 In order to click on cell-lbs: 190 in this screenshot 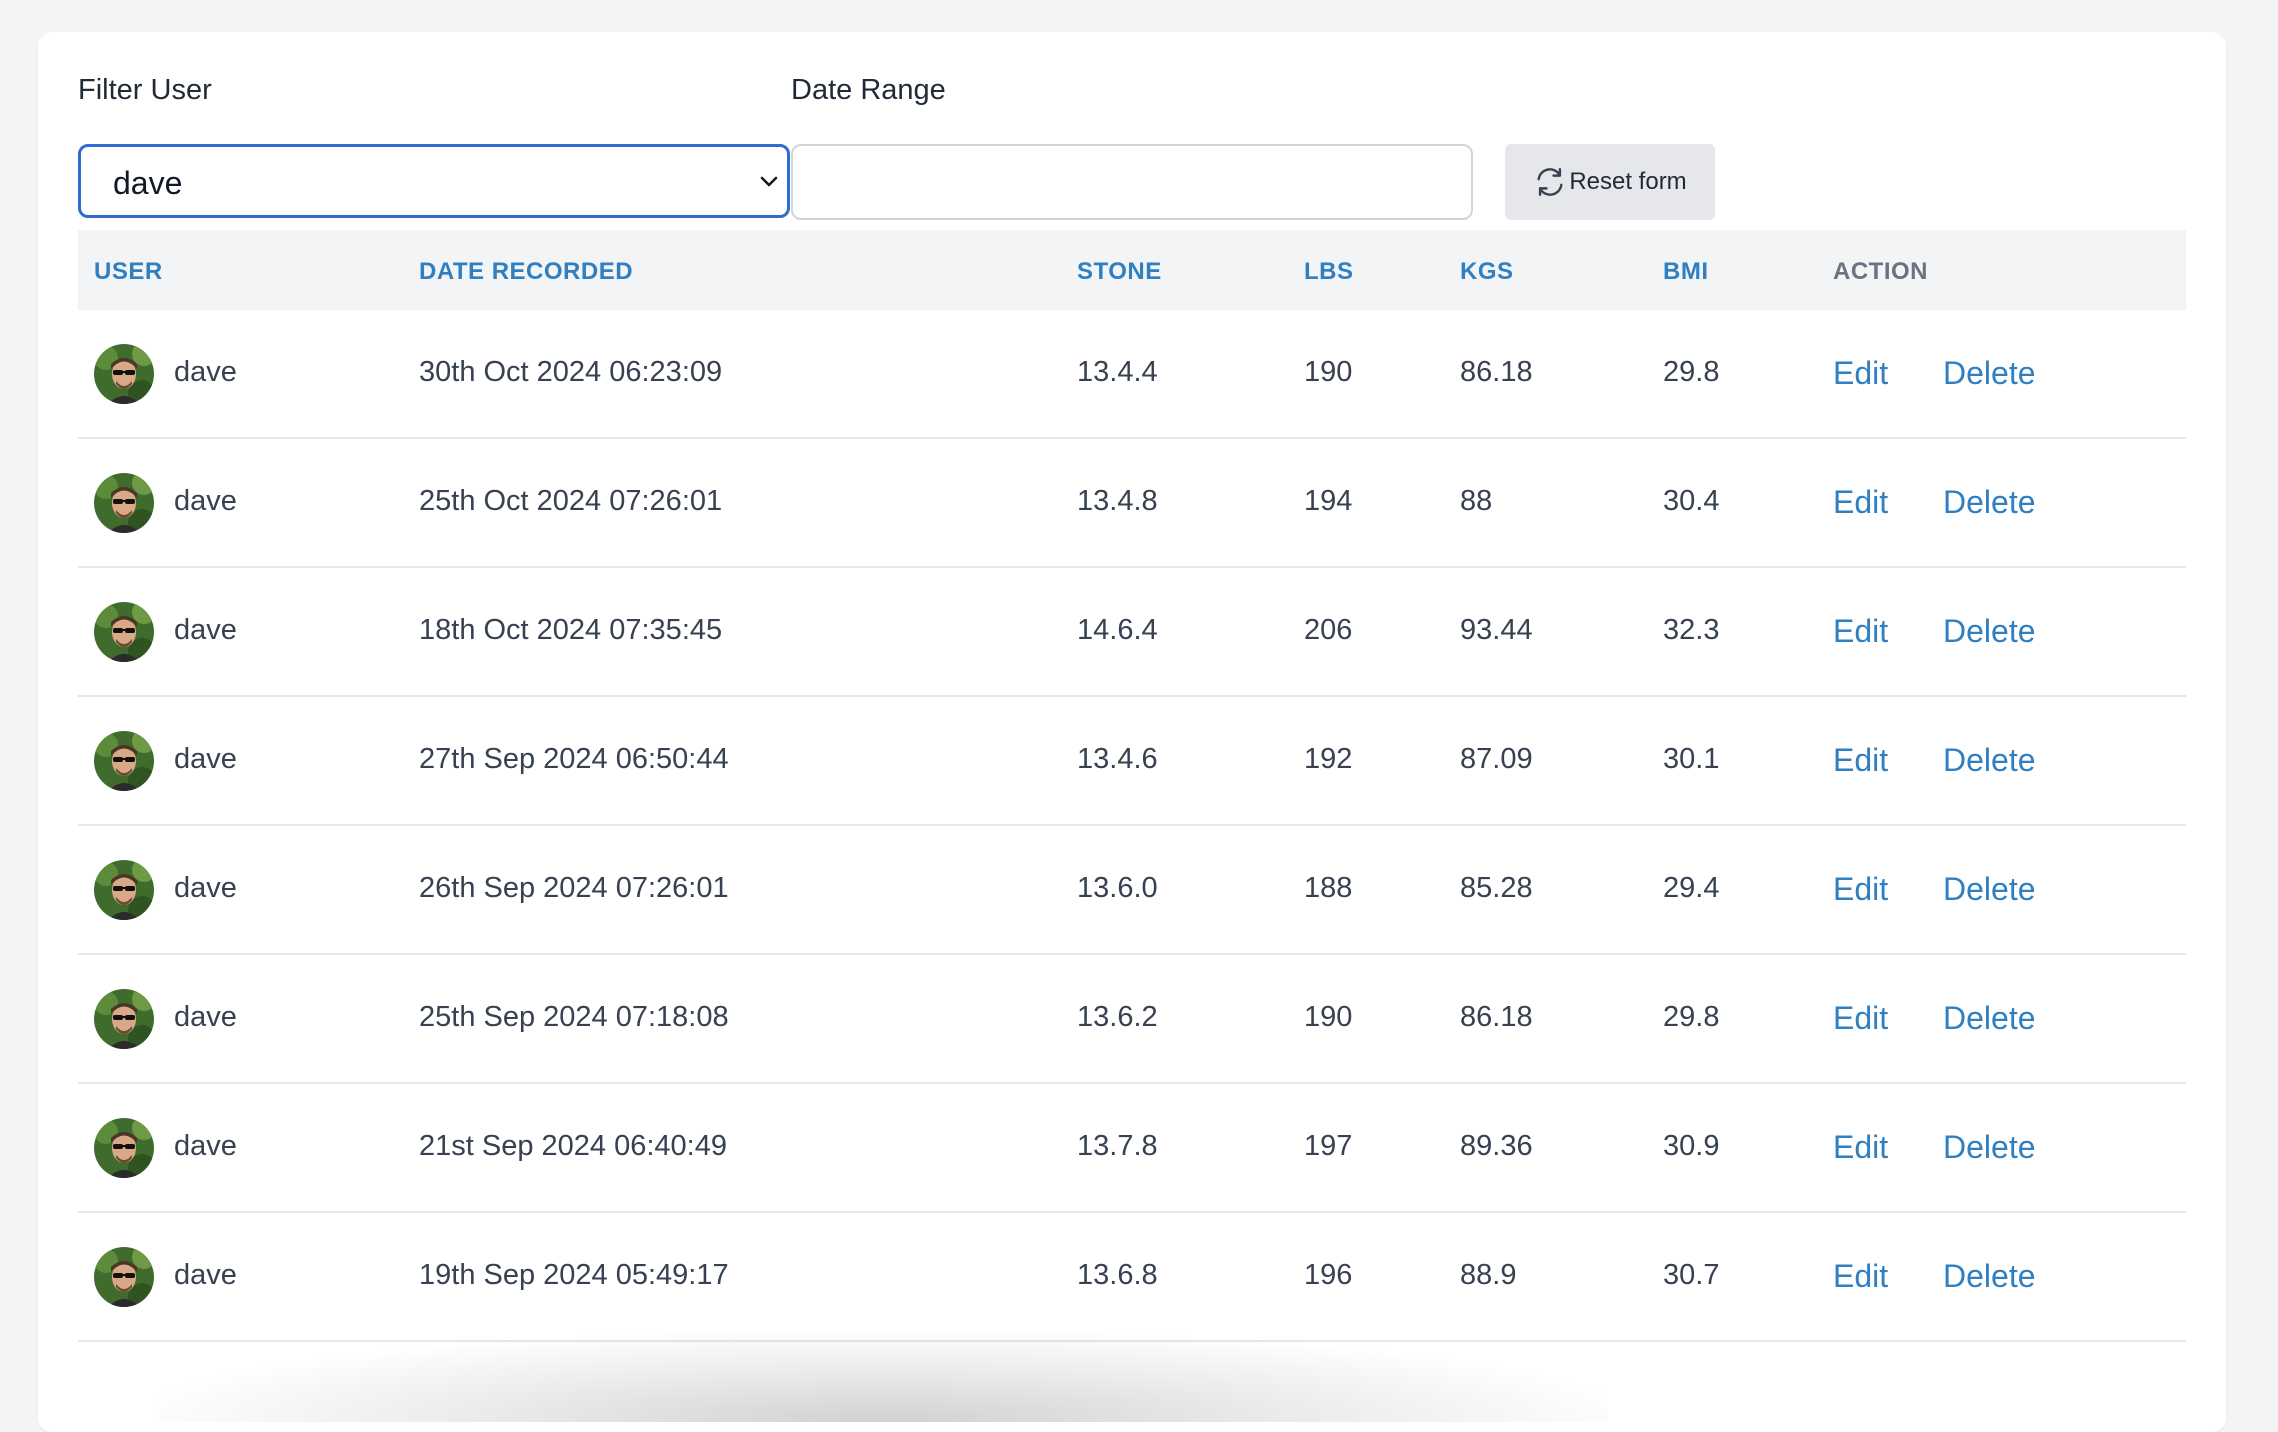, I will do `click(1328, 372)`.